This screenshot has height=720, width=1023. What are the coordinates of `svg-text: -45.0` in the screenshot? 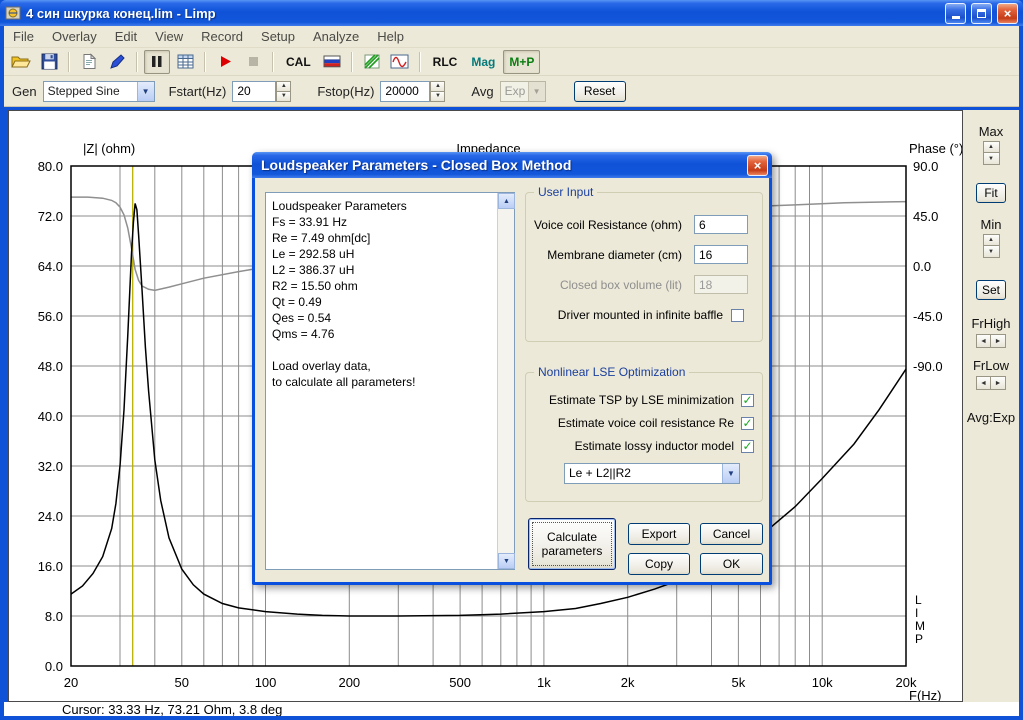 It's located at (928, 316).